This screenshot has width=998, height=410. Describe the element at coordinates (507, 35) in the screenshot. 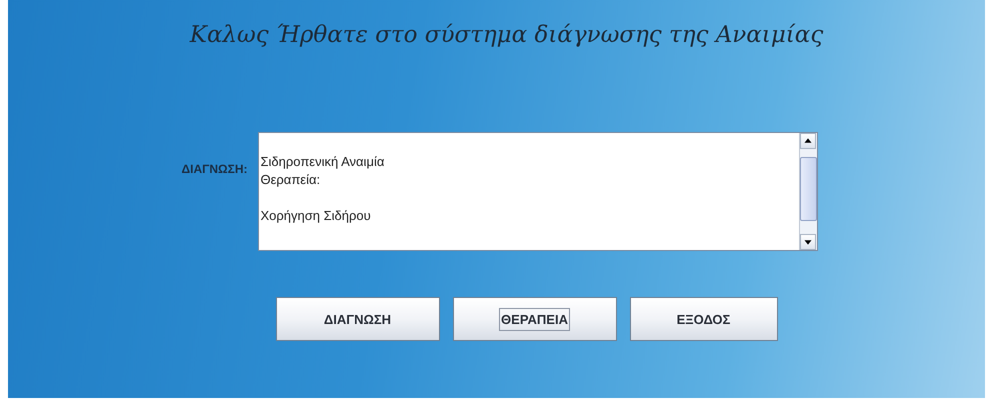

I see `welcome-title: Καλως Ήρθατε στο σύστημα διάγνωσης της Αναιμίας` at that location.